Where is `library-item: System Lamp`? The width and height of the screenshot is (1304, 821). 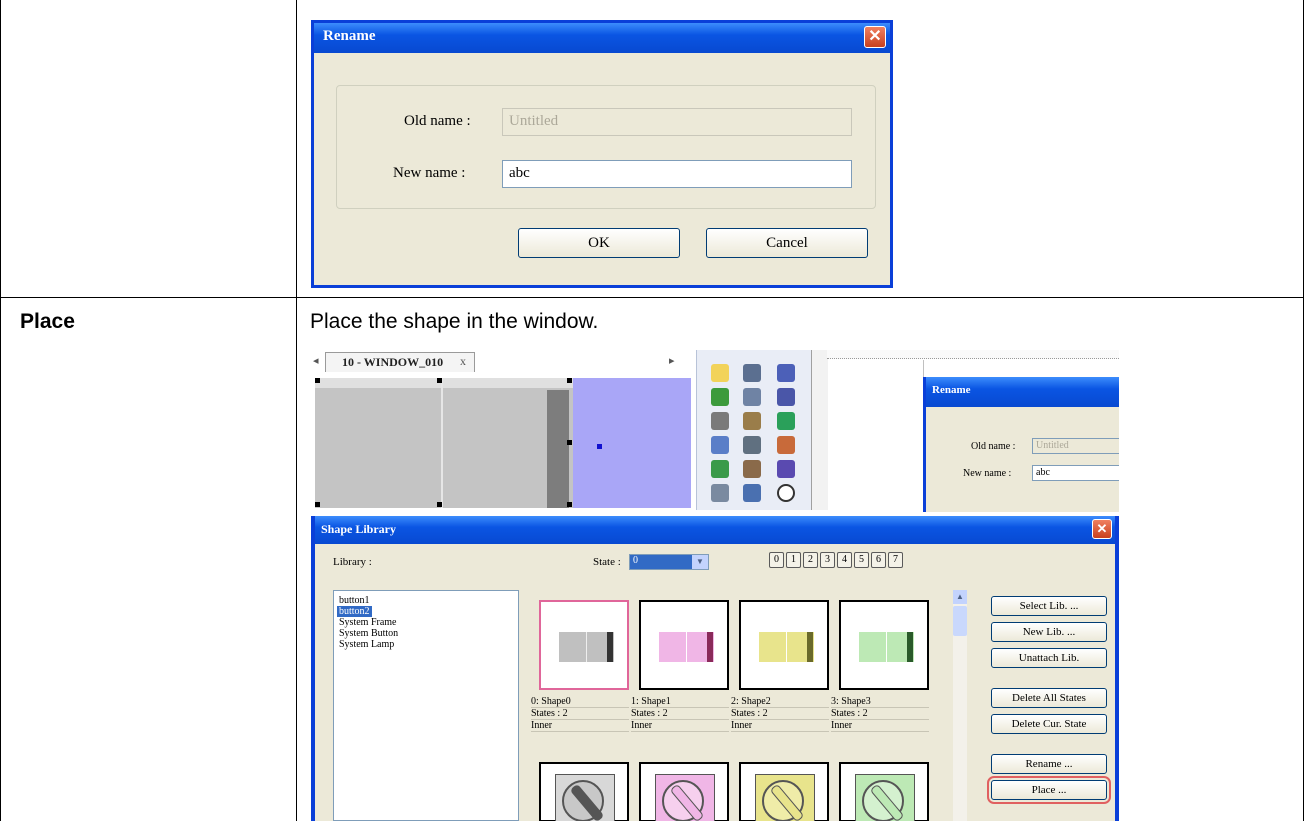 library-item: System Lamp is located at coordinates (366, 644).